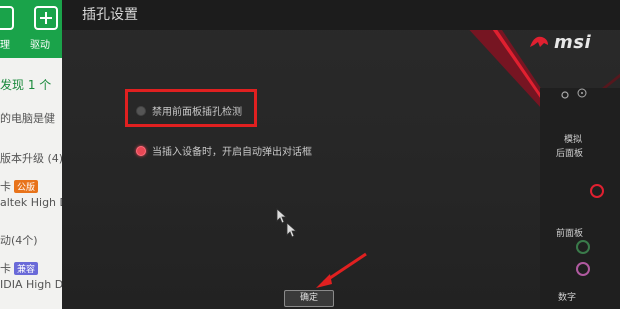 The width and height of the screenshot is (620, 309). I want to click on option-label-disable-detection: 禁用前面板插孔检测, so click(197, 112).